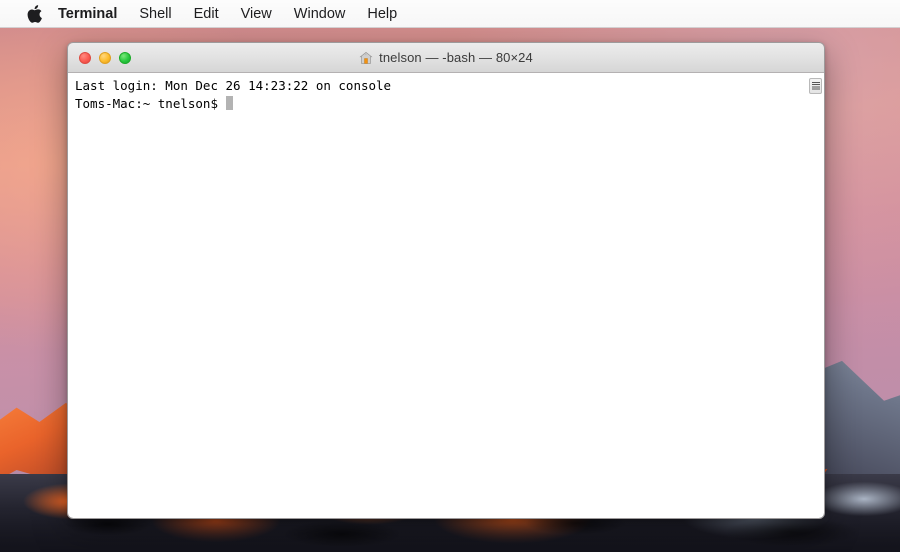 The width and height of the screenshot is (900, 552). I want to click on terminal-cursor, so click(229, 103).